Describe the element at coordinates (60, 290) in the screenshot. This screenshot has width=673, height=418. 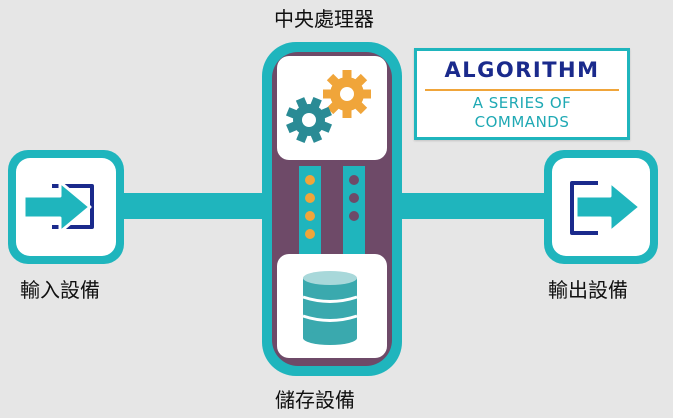
I see `input-device-label: 輸入設備` at that location.